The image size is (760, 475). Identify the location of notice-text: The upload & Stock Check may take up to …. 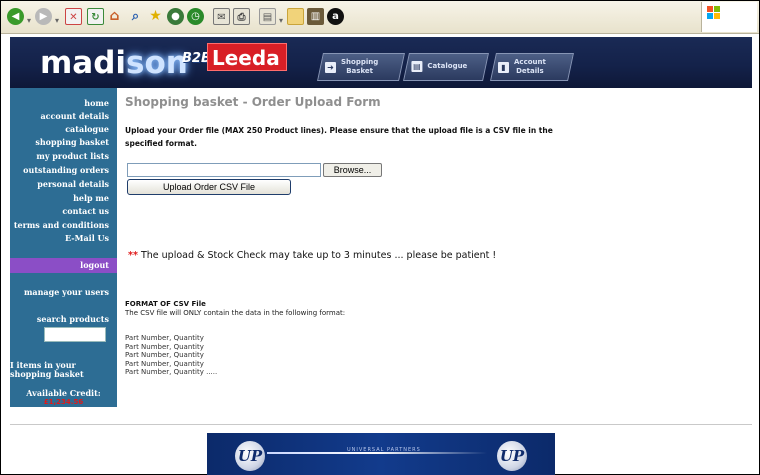
(318, 255).